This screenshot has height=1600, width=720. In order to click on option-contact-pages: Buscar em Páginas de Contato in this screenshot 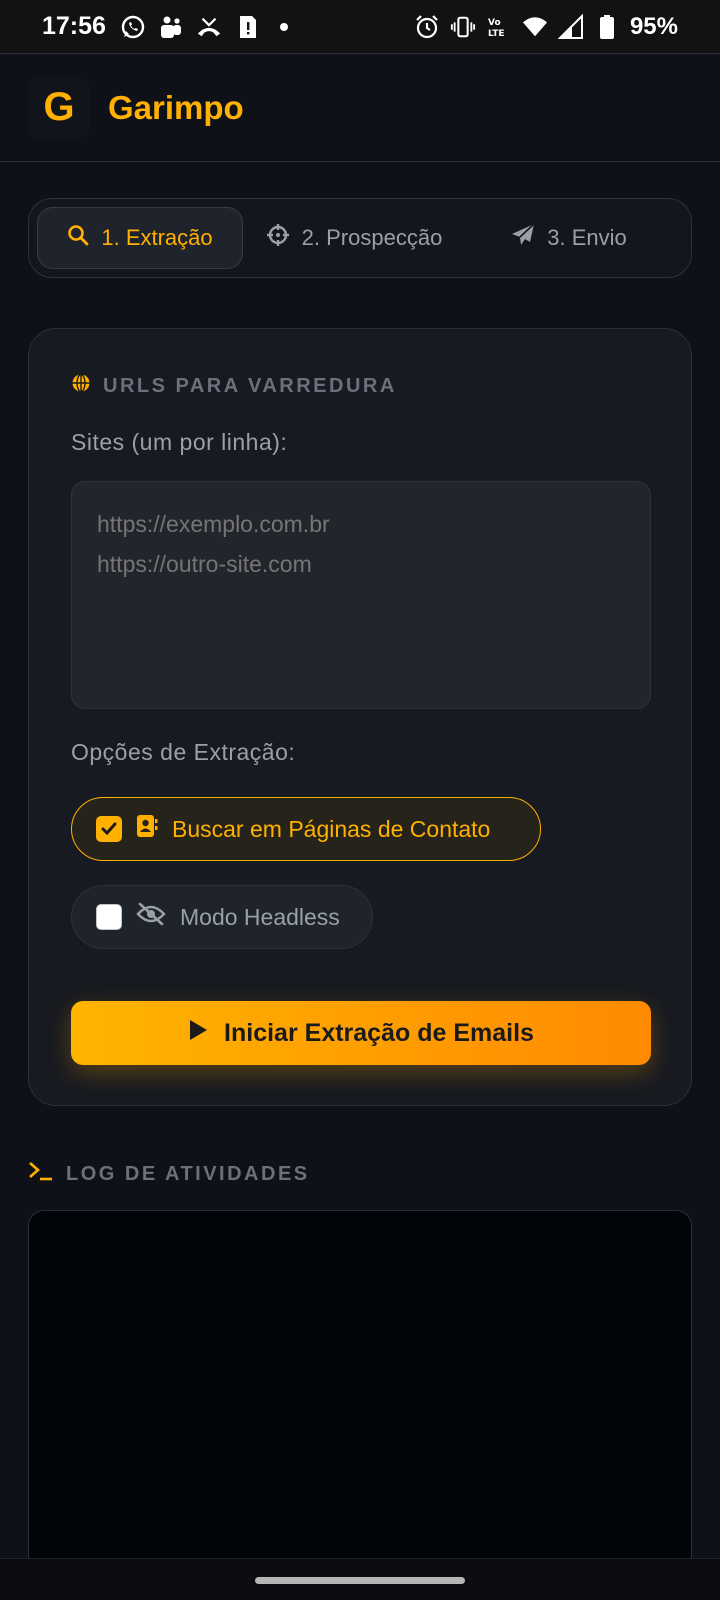, I will do `click(306, 829)`.